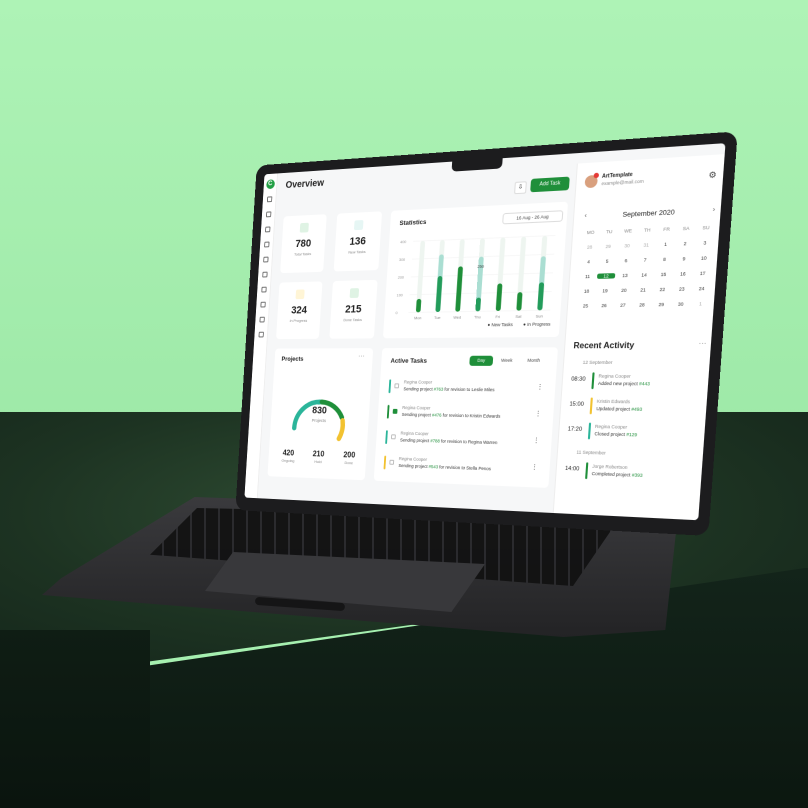  What do you see at coordinates (704, 258) in the screenshot?
I see `calendar-day: 10` at bounding box center [704, 258].